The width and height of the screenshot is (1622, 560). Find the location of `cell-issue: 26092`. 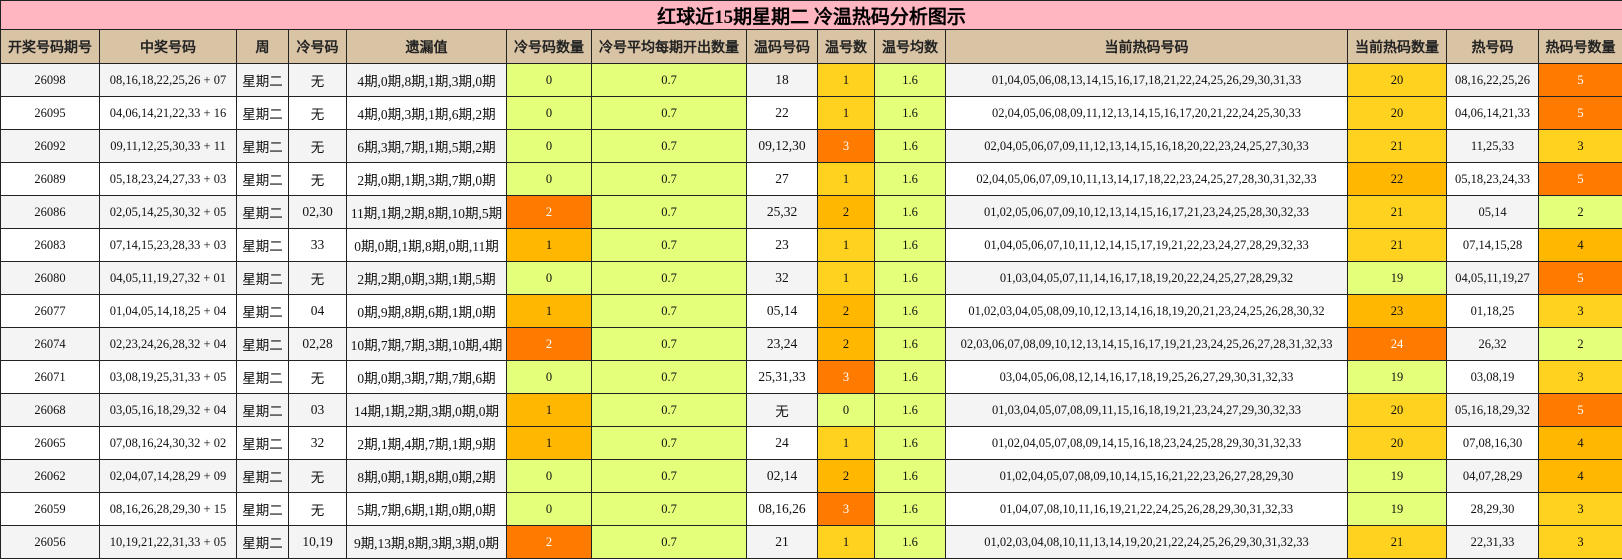

cell-issue: 26092 is located at coordinates (50, 146).